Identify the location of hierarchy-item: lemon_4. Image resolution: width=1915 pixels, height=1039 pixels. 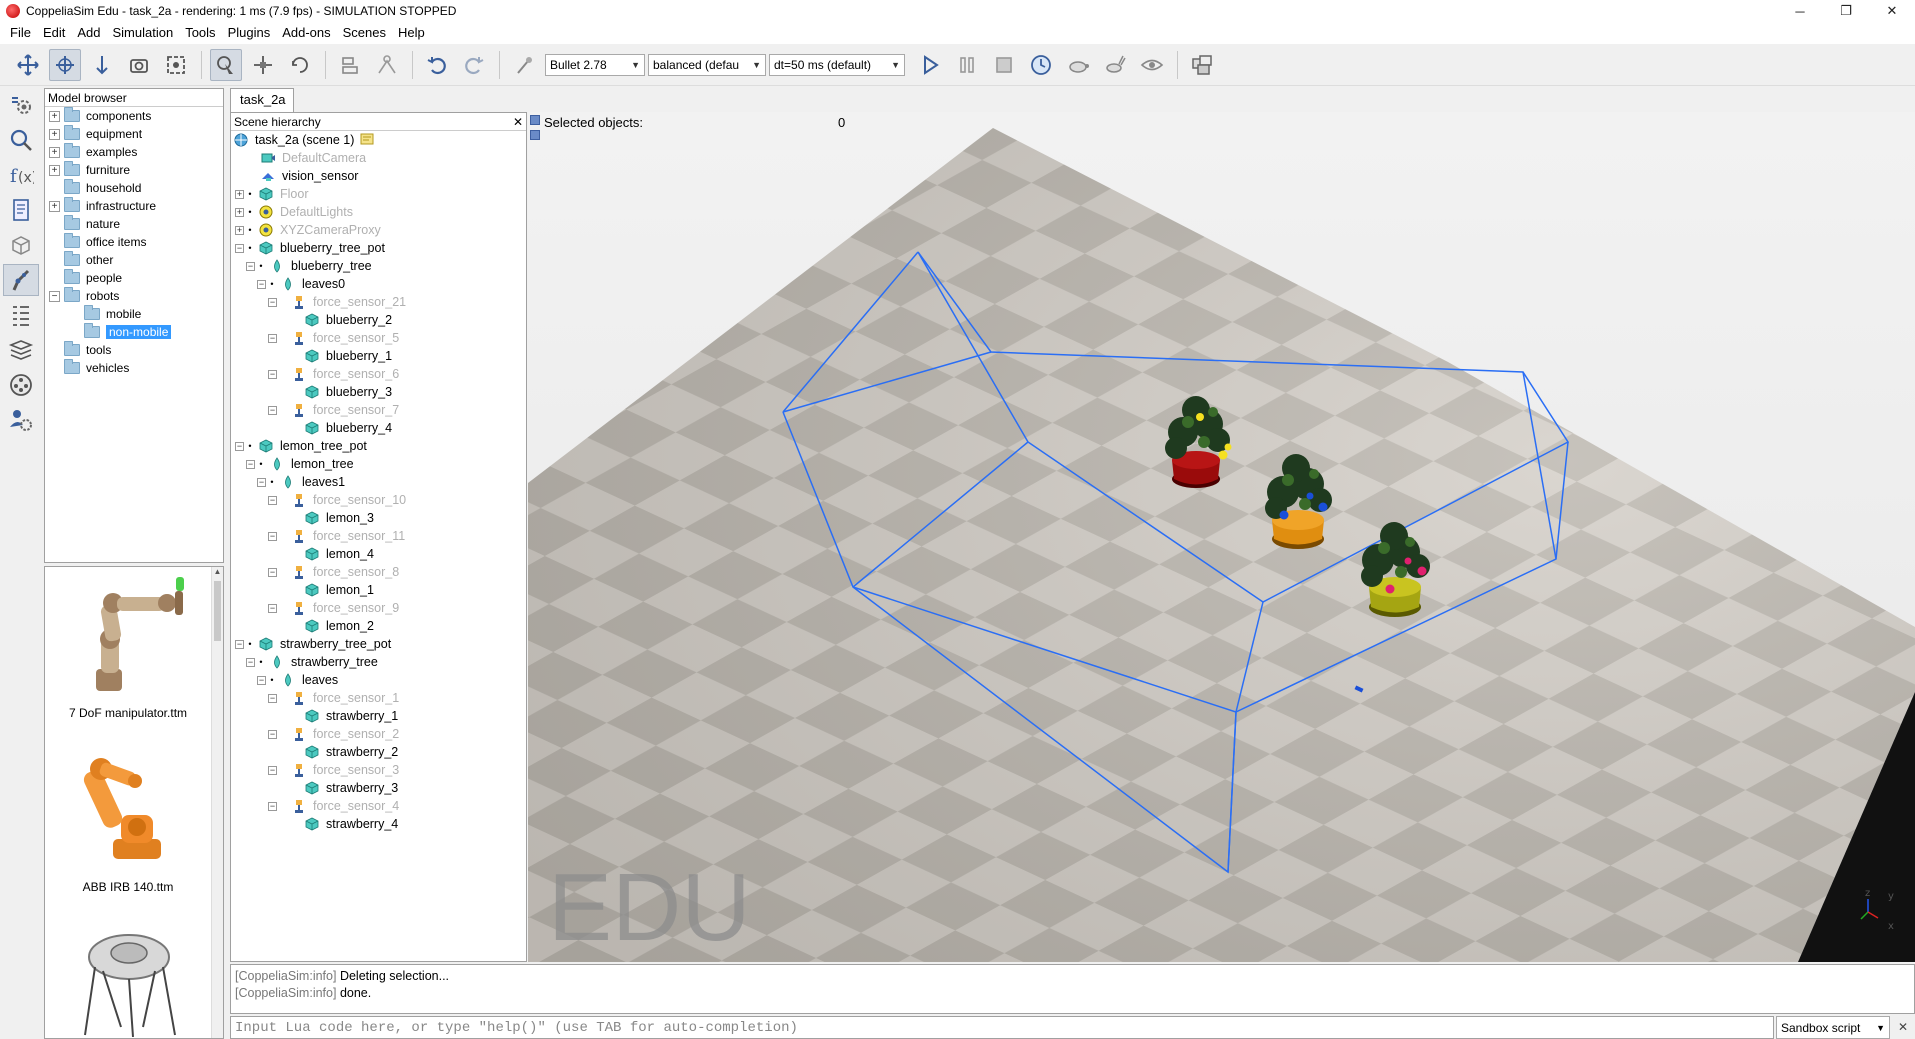
(378, 554).